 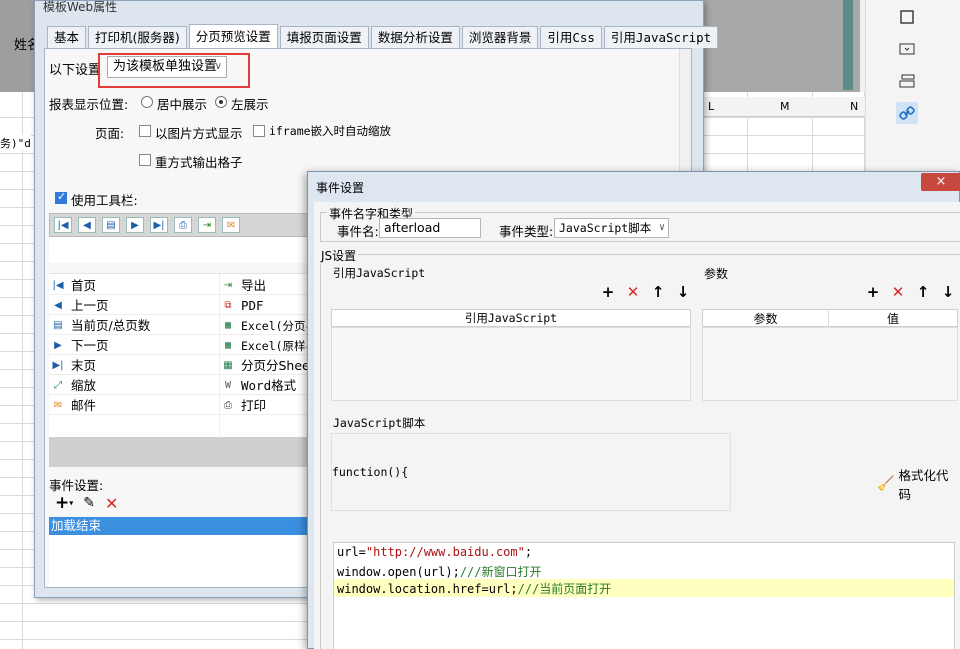 I want to click on function-header: function(){, so click(x=370, y=472).